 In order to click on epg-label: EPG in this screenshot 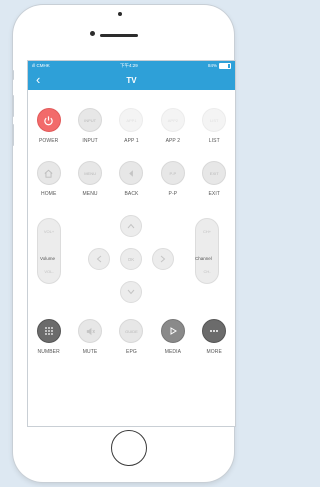, I will do `click(131, 352)`.